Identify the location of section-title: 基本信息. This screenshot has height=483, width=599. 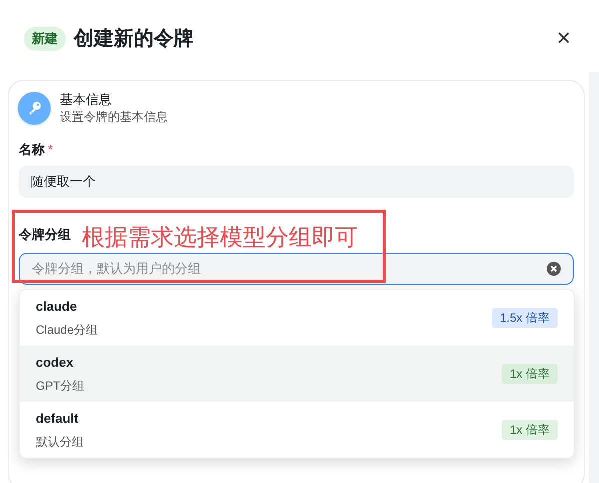
(86, 100).